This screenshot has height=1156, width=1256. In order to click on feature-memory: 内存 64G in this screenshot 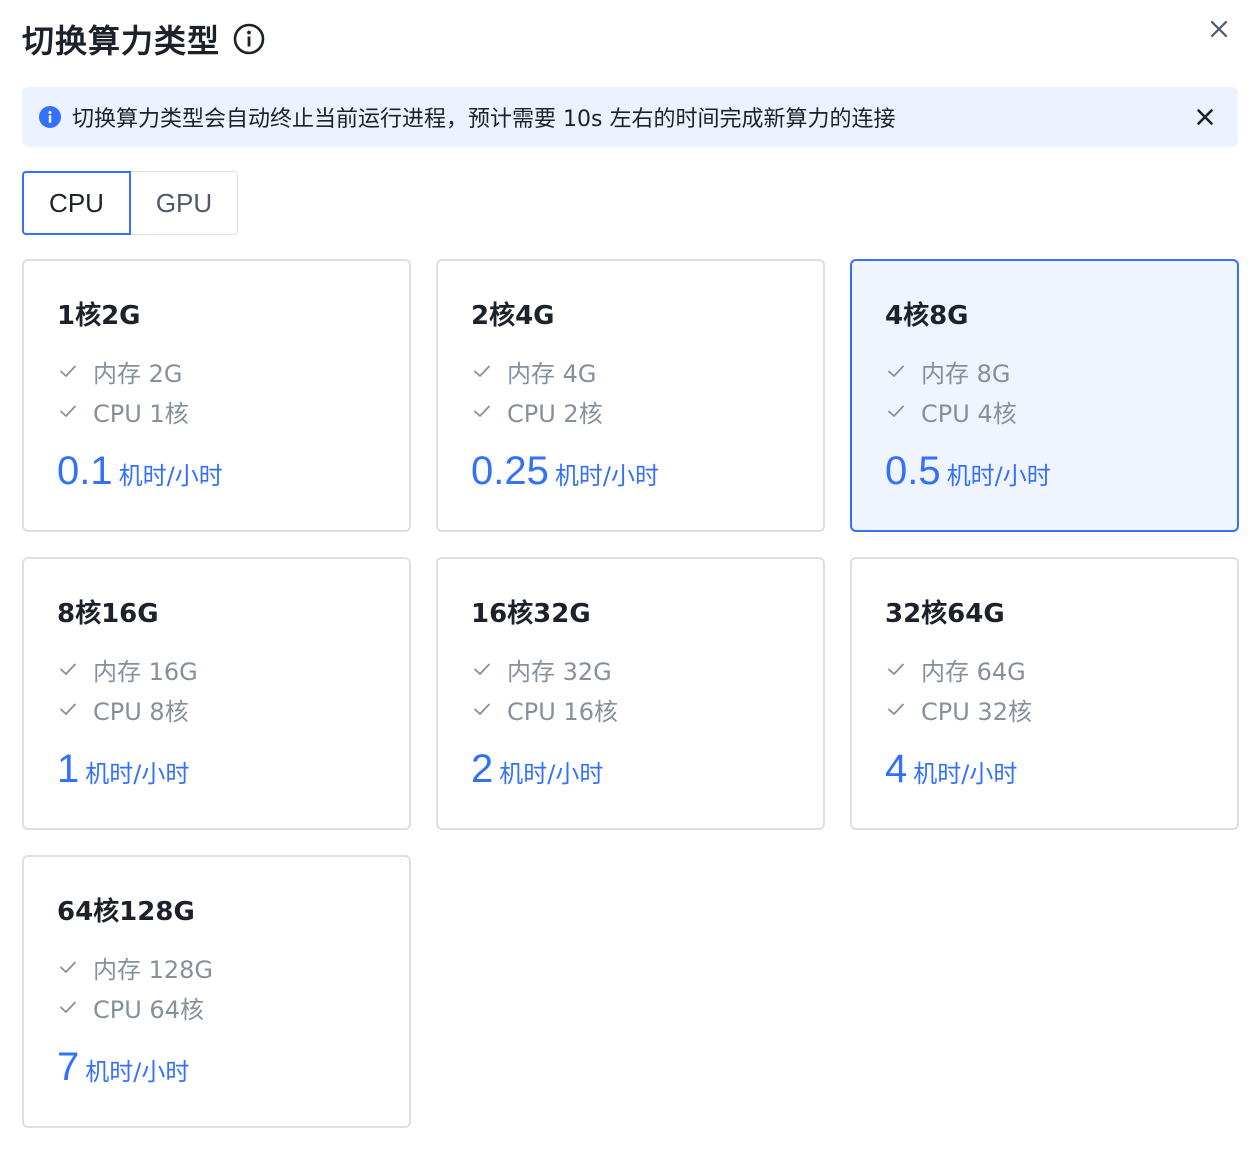, I will do `click(1061, 669)`.